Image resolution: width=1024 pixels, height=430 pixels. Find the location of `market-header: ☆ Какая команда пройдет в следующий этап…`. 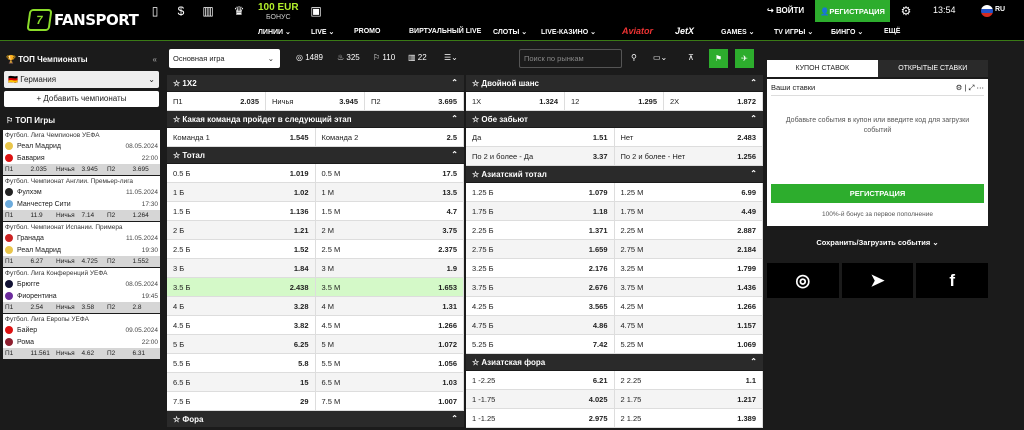

market-header: ☆ Какая команда пройдет в следующий этап… is located at coordinates (315, 119).